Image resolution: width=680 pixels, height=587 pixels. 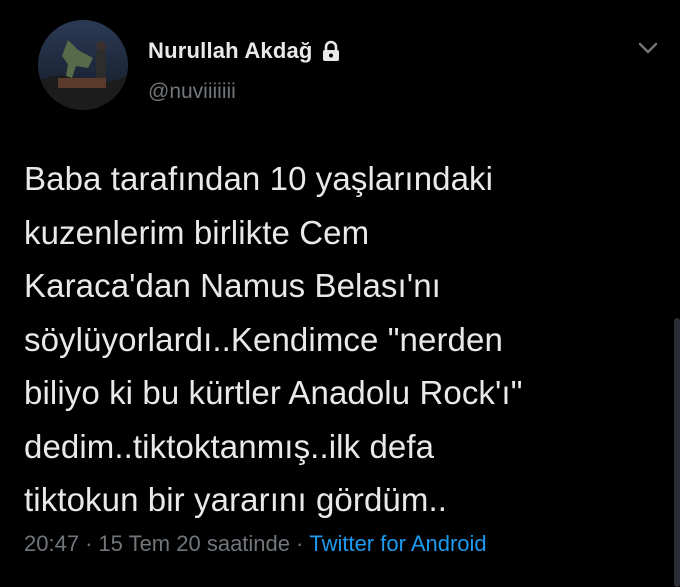 What do you see at coordinates (677, 452) in the screenshot?
I see `scrollbar` at bounding box center [677, 452].